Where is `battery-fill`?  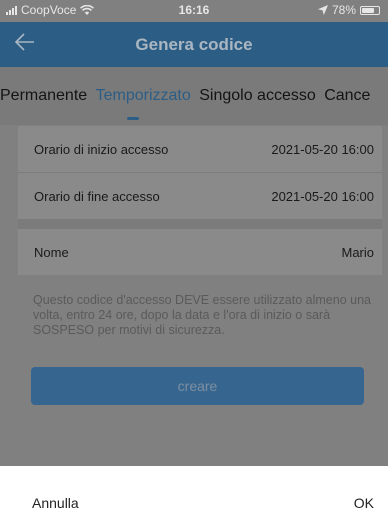 battery-fill is located at coordinates (368, 10).